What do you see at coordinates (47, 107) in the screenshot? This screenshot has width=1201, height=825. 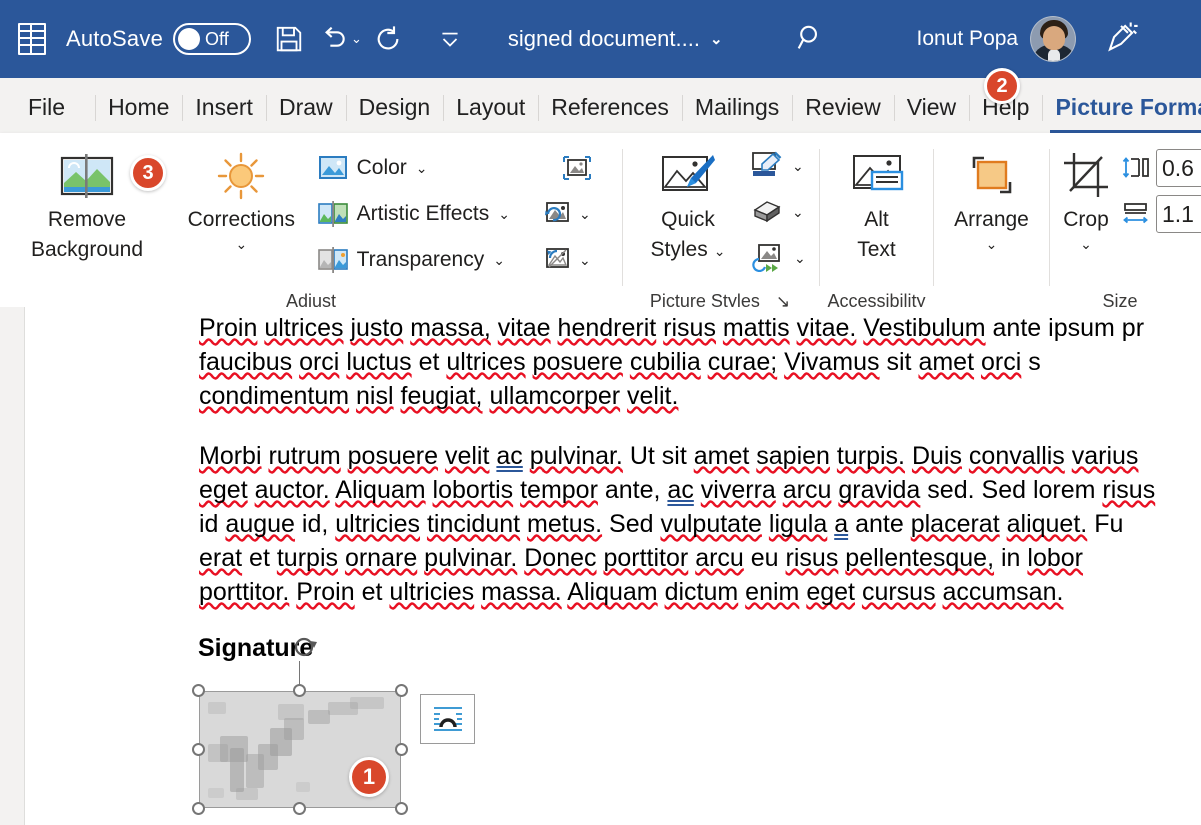 I see `tab-file: File` at bounding box center [47, 107].